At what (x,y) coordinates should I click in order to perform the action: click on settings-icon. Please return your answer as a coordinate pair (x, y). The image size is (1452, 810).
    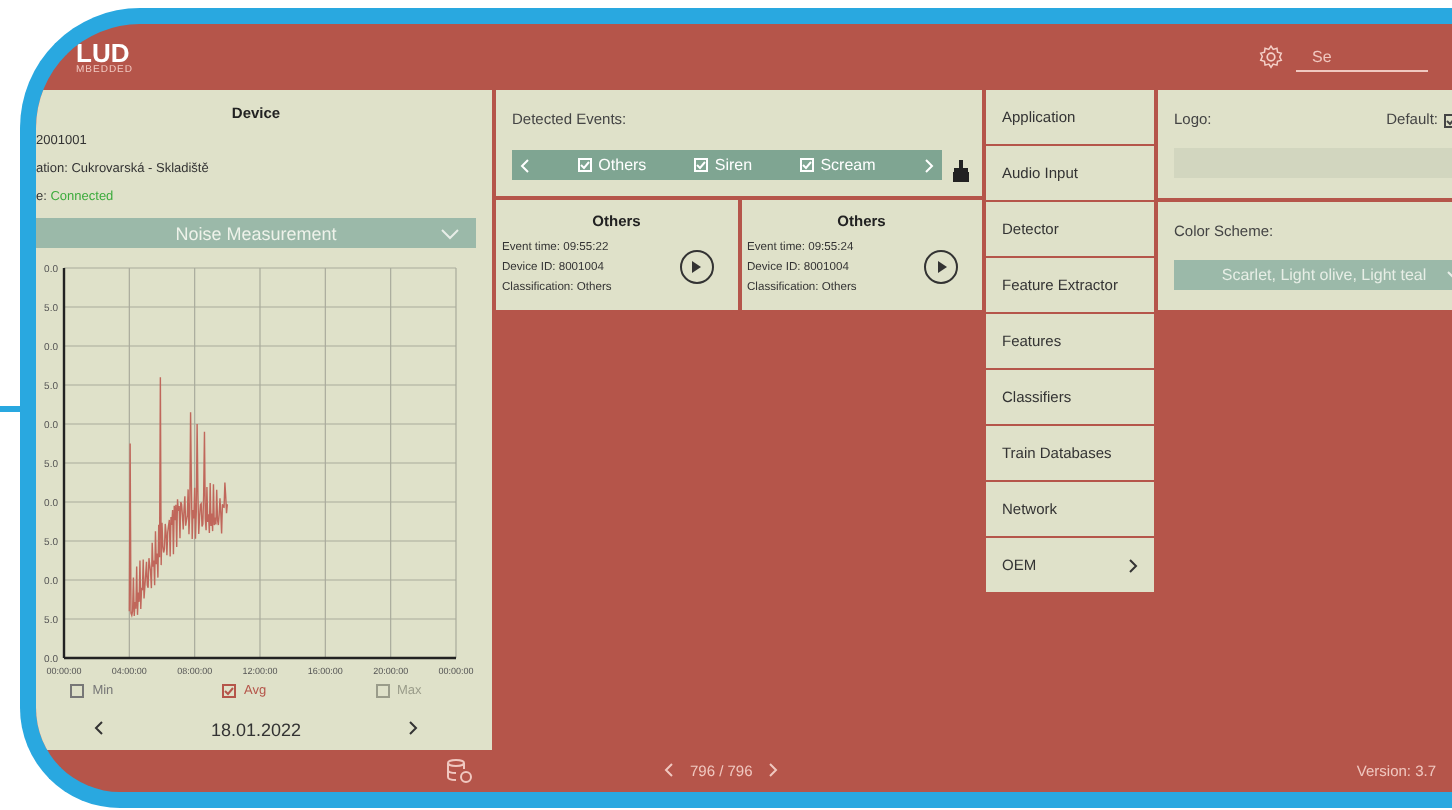
    Looking at the image, I should click on (1271, 57).